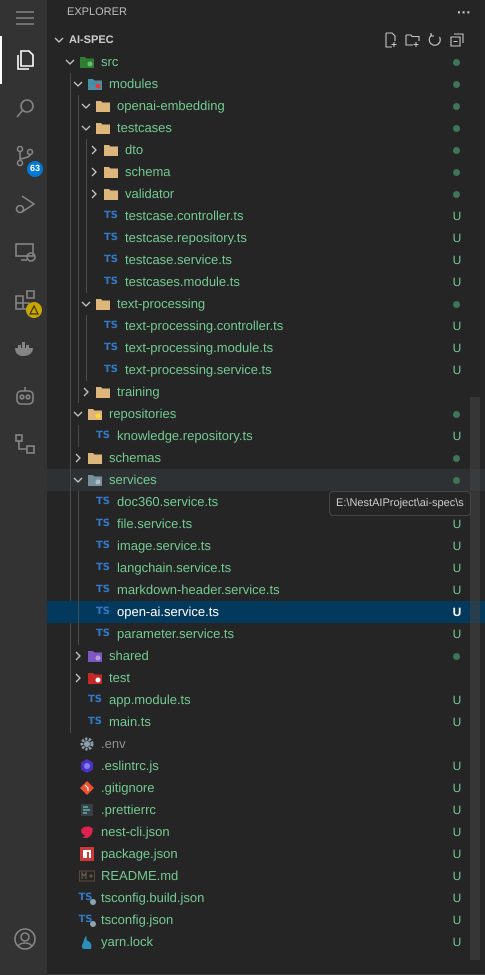 Image resolution: width=485 pixels, height=975 pixels. What do you see at coordinates (95, 678) in the screenshot?
I see `test-folder-icon` at bounding box center [95, 678].